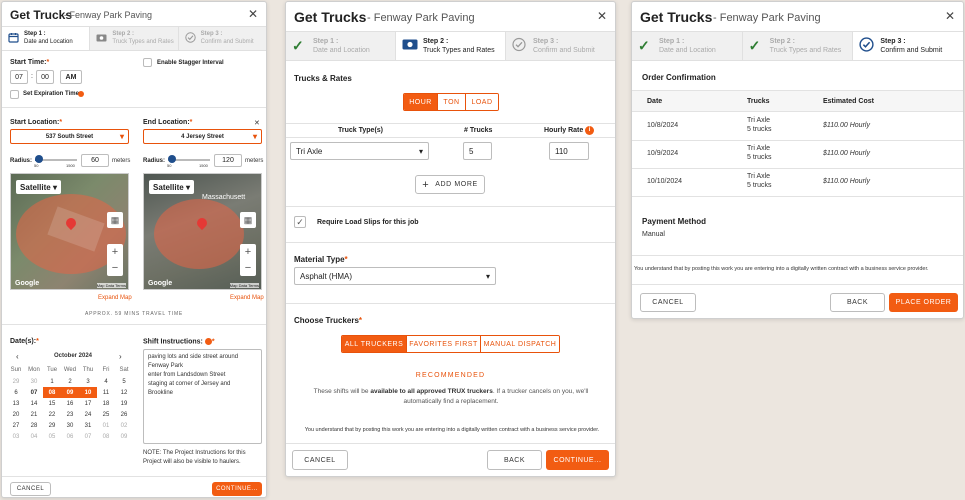  What do you see at coordinates (70, 381) in the screenshot?
I see `calendar-day: 2` at bounding box center [70, 381].